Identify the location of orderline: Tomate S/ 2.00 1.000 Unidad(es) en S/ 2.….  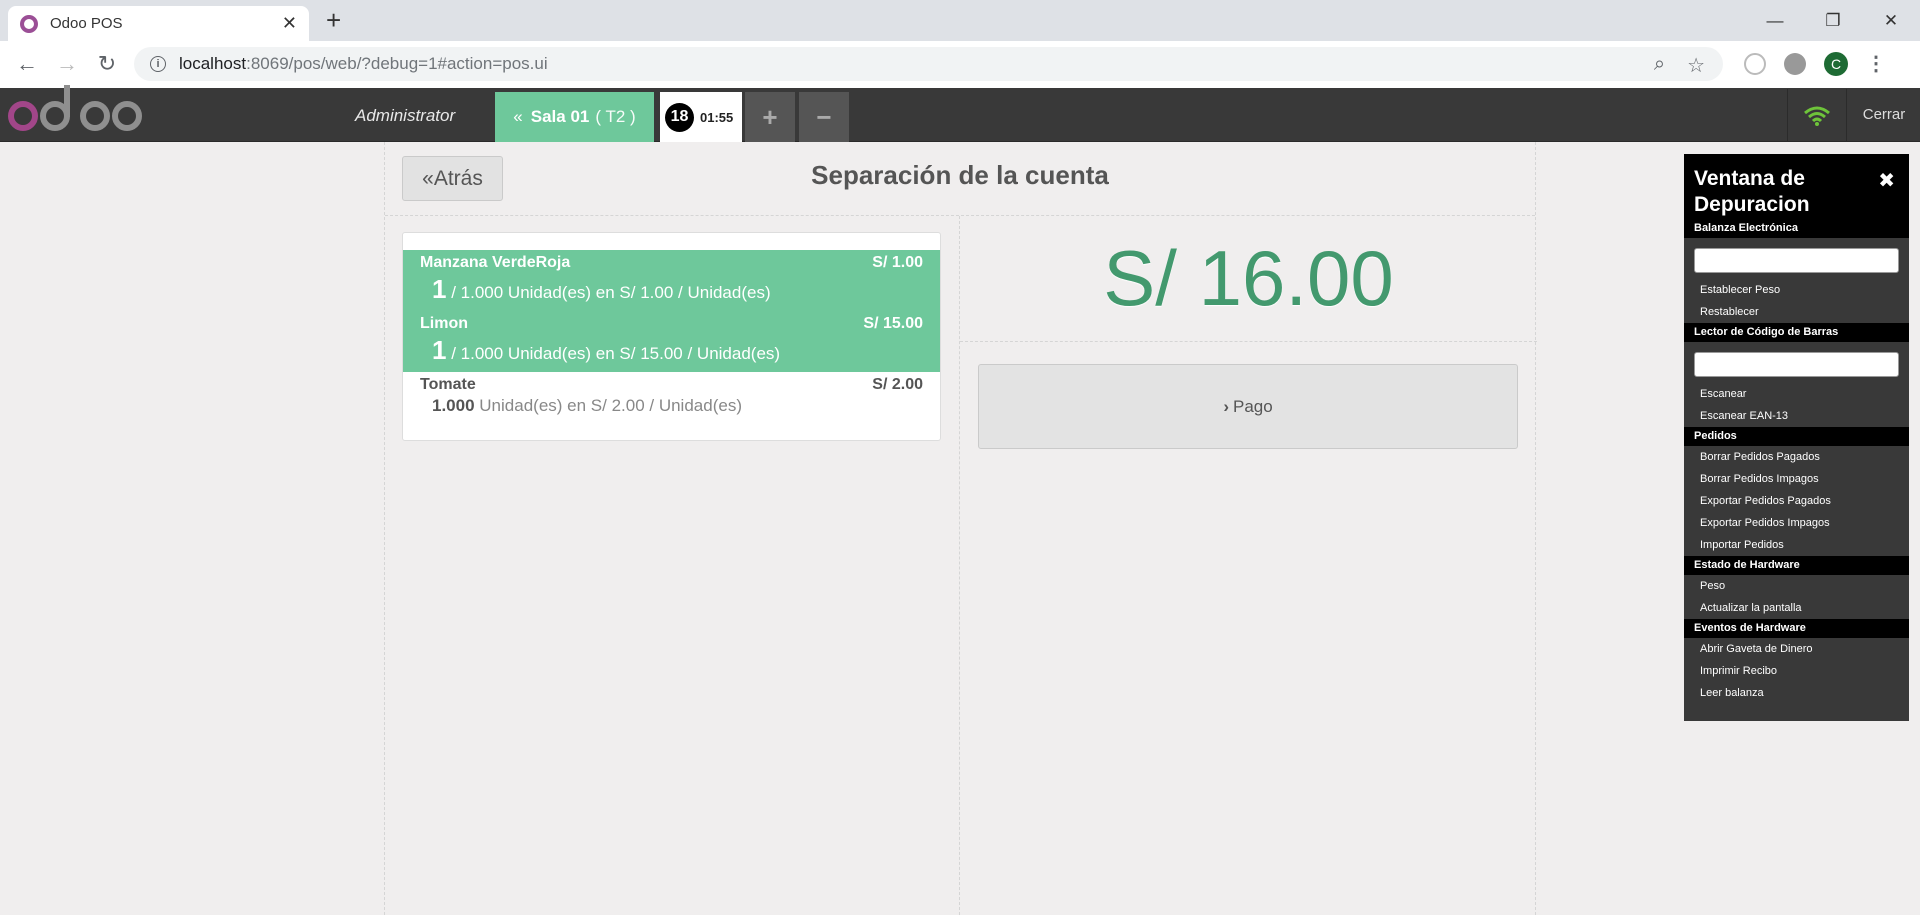
(671, 397).